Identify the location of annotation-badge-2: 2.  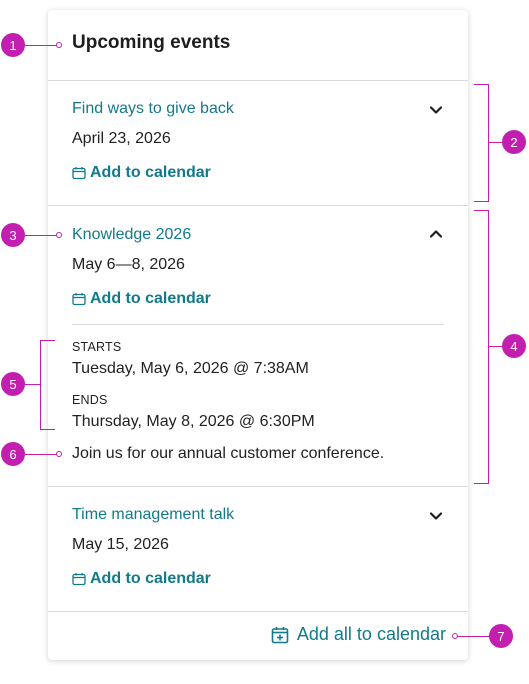
(514, 142).